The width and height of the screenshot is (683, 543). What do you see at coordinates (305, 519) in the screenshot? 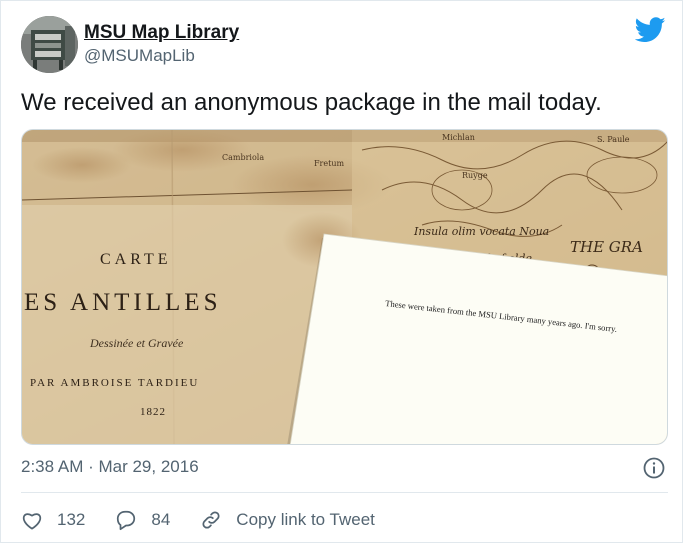
I see `copy-link-label: Copy link to Tweet` at bounding box center [305, 519].